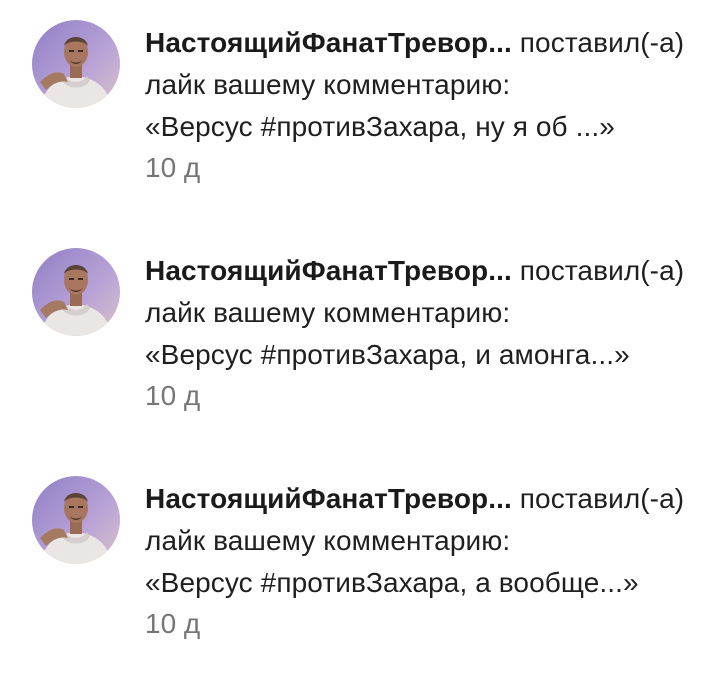  What do you see at coordinates (387, 354) in the screenshot?
I see `comment-snippet: «Версус #противЗахара, и амонга...»` at bounding box center [387, 354].